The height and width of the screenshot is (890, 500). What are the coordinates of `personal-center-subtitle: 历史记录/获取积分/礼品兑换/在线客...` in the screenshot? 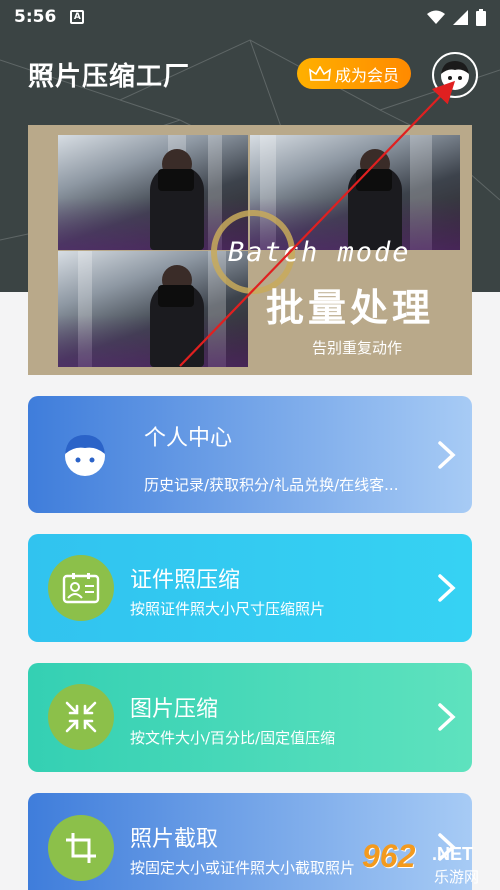 It's located at (271, 485).